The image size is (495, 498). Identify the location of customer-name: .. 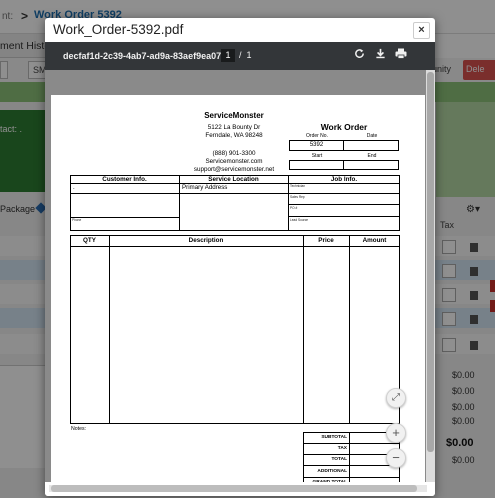
(74, 187).